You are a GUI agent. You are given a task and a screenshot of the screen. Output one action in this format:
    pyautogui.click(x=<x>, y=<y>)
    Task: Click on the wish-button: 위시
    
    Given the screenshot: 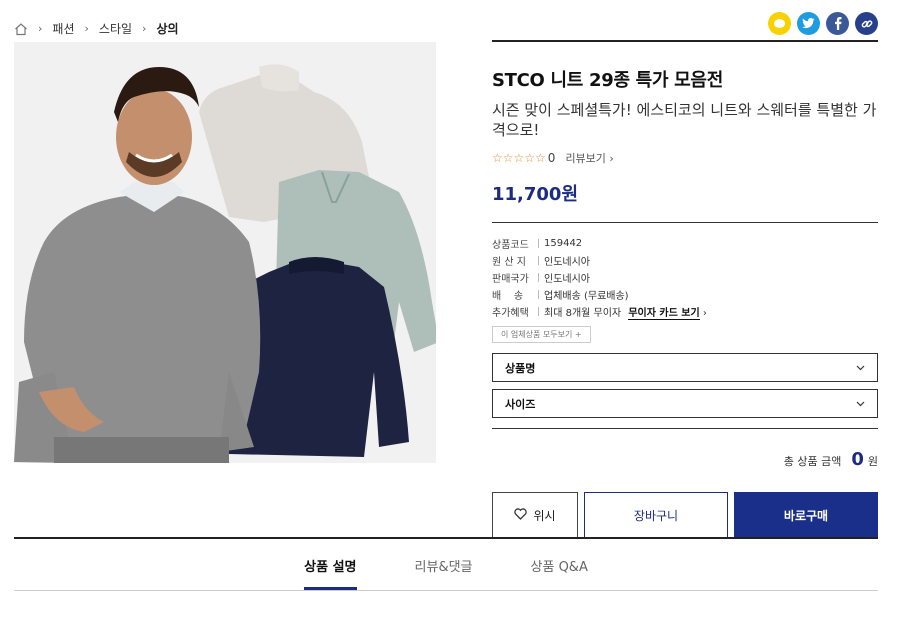 What is the action you would take?
    pyautogui.click(x=535, y=515)
    